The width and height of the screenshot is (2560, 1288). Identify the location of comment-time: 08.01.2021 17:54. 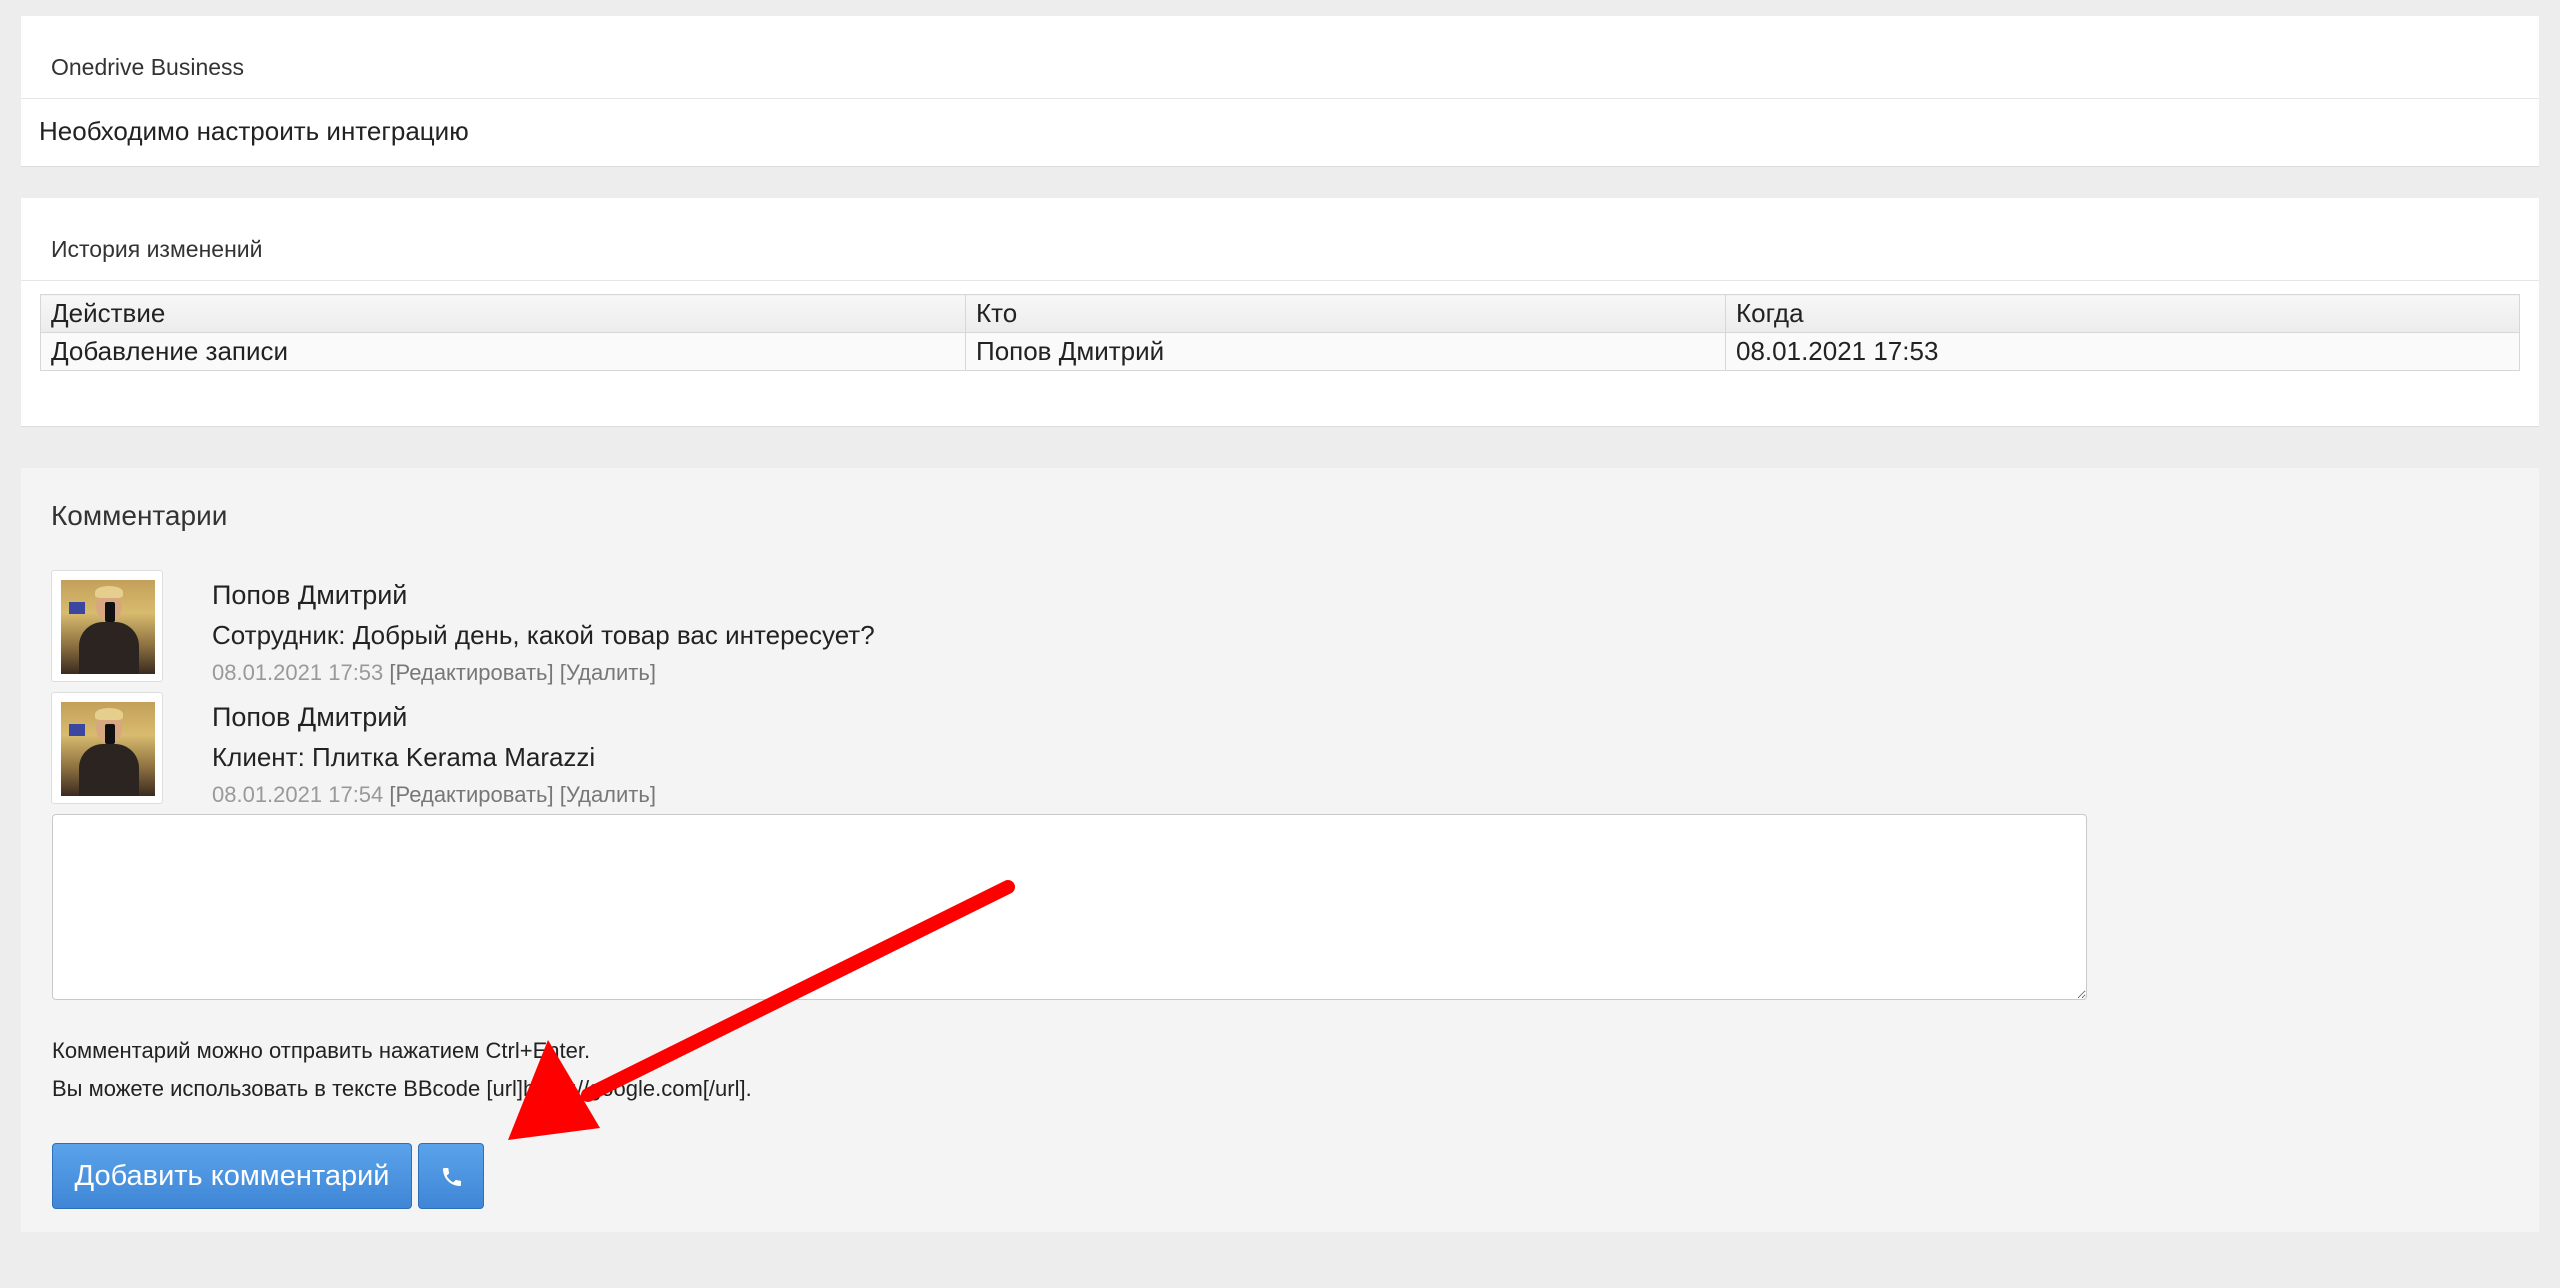
(298, 794).